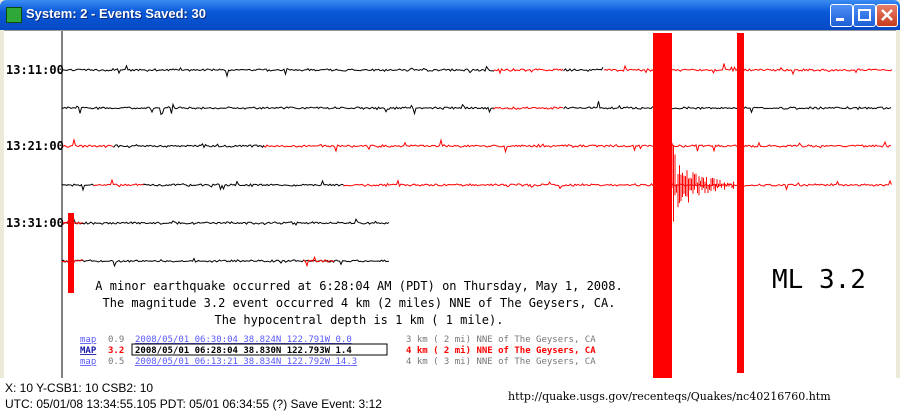  Describe the element at coordinates (35, 70) in the screenshot. I see `time-label-1311: 13:11:00` at that location.